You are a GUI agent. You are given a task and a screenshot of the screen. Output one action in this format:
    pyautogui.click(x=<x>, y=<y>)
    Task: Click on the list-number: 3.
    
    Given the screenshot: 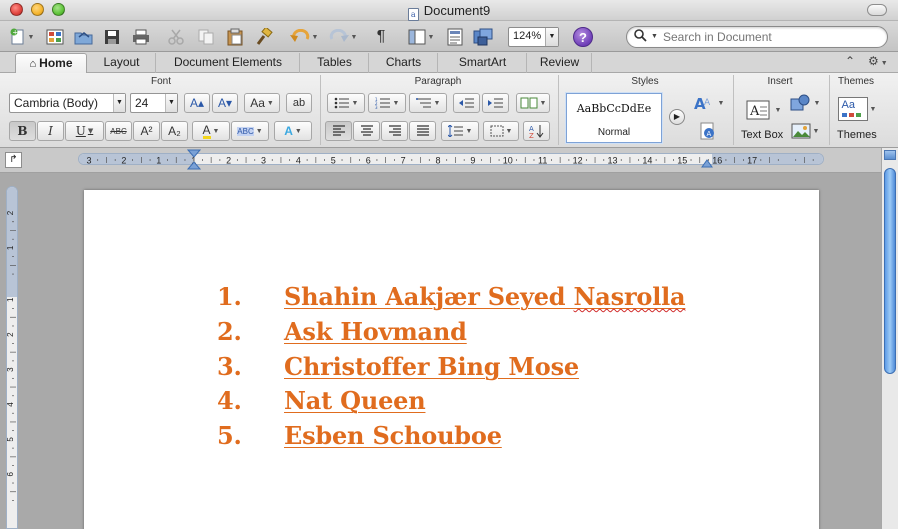 What is the action you would take?
    pyautogui.click(x=229, y=366)
    